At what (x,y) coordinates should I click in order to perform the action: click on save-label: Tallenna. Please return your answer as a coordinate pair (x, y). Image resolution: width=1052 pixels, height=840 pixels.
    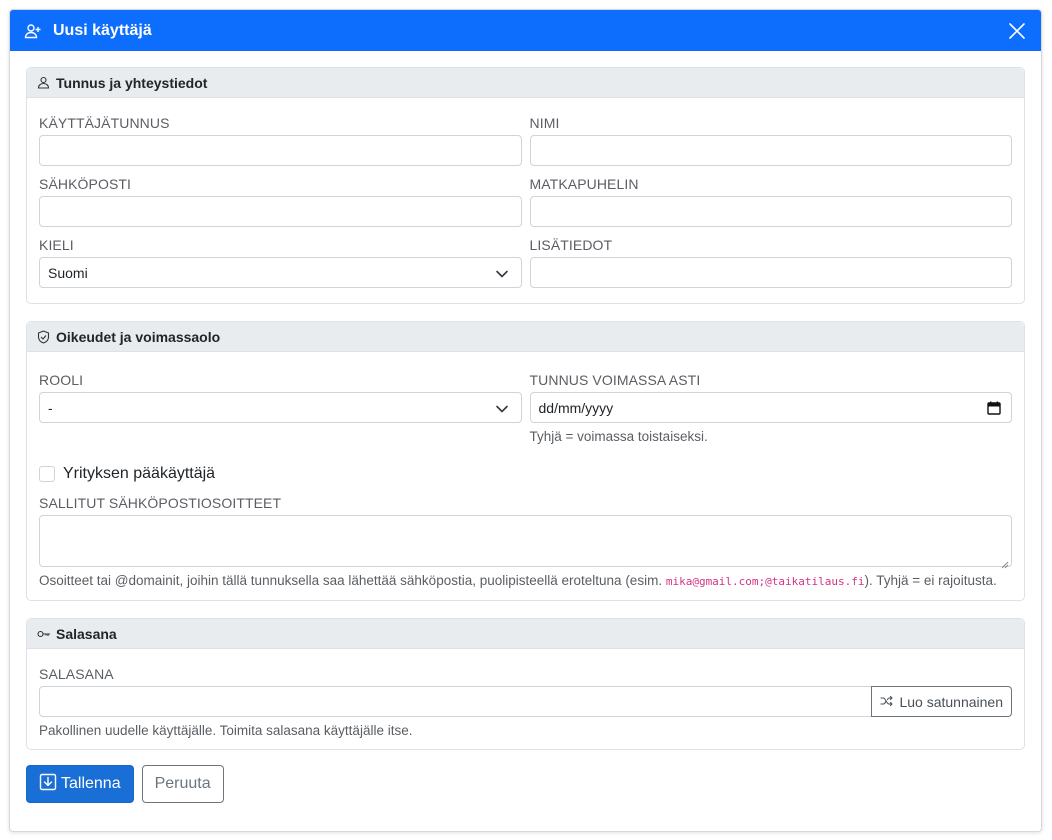
    Looking at the image, I should click on (91, 783).